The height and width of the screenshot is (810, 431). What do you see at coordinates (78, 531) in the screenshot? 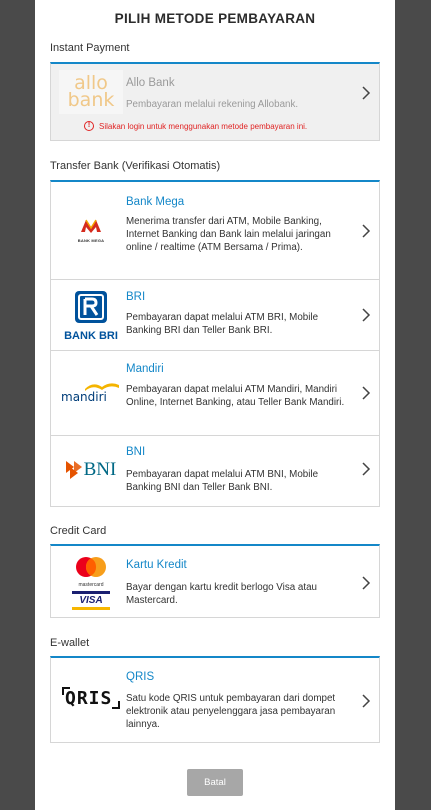
I see `section-label-credit-card: Credit Card` at bounding box center [78, 531].